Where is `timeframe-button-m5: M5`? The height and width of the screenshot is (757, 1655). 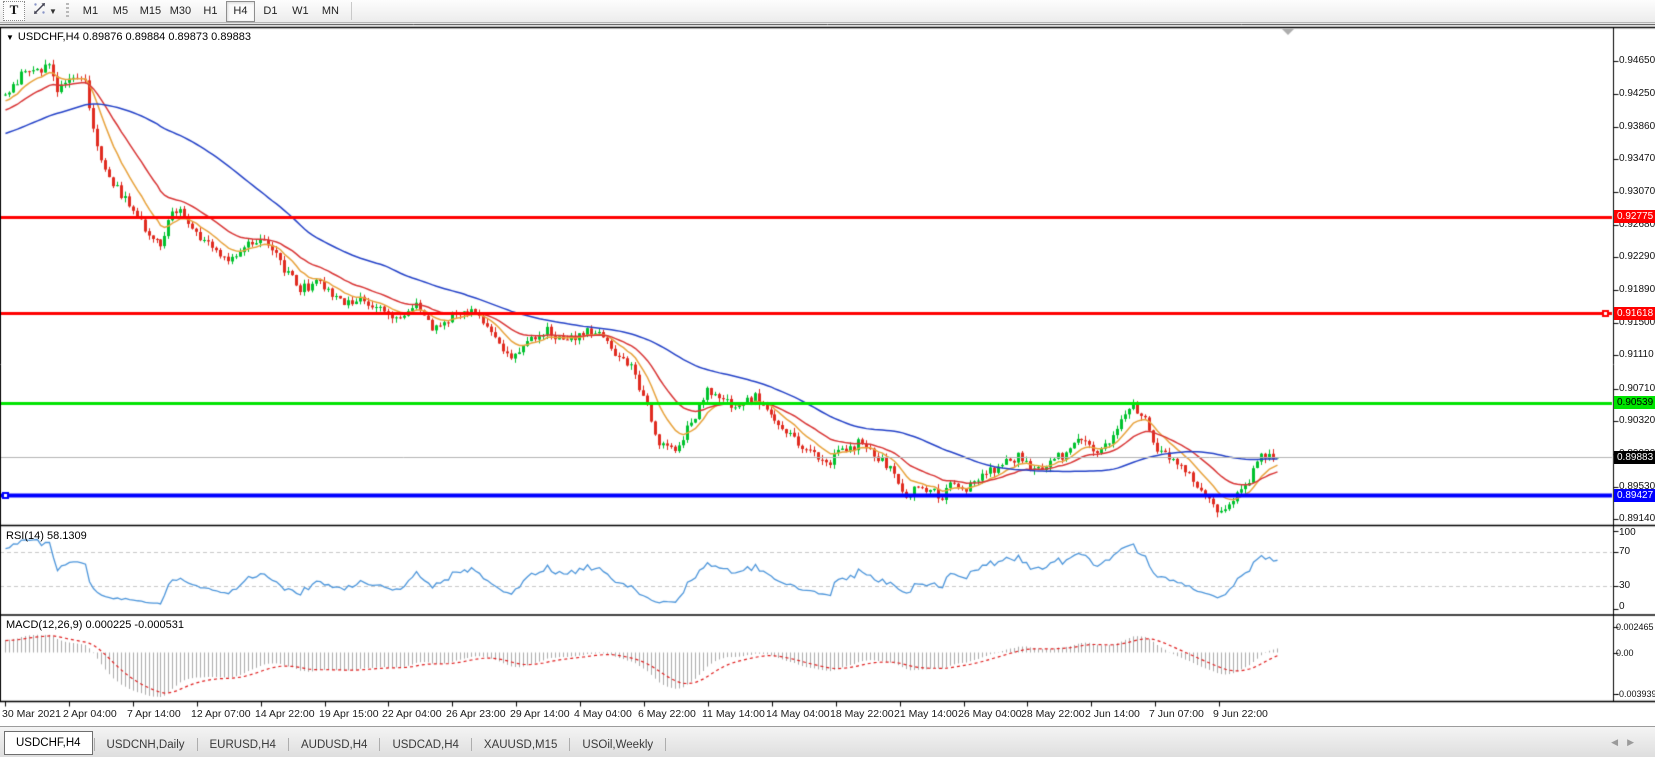
timeframe-button-m5: M5 is located at coordinates (120, 11).